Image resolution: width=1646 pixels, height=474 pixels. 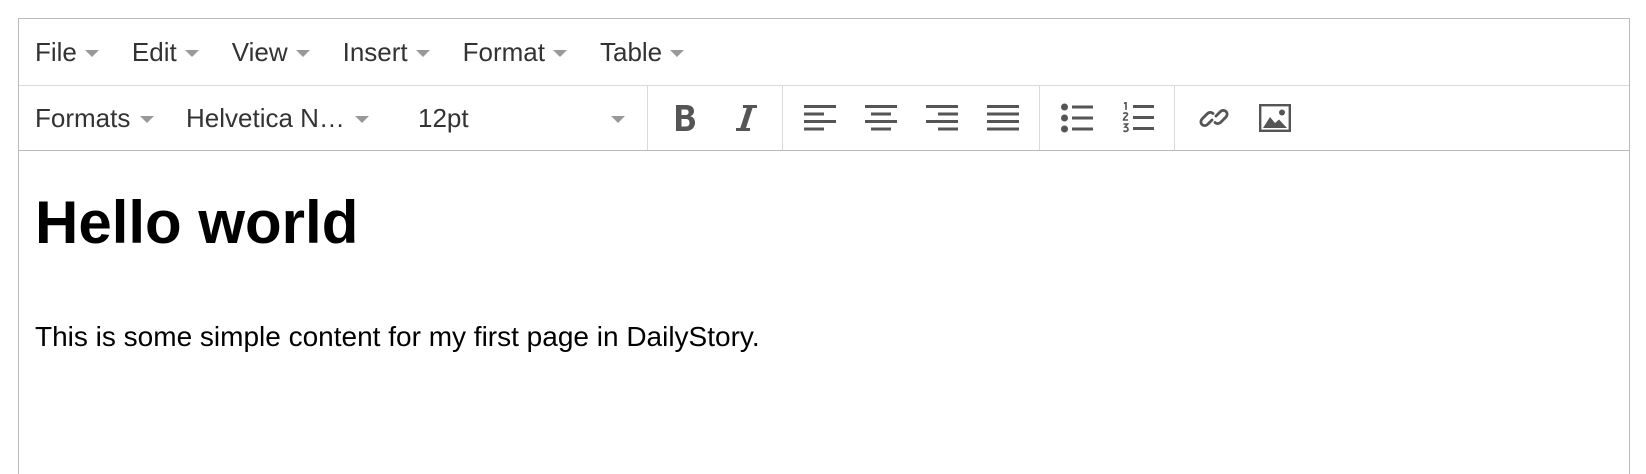 I want to click on align-right-button, so click(x=941, y=118).